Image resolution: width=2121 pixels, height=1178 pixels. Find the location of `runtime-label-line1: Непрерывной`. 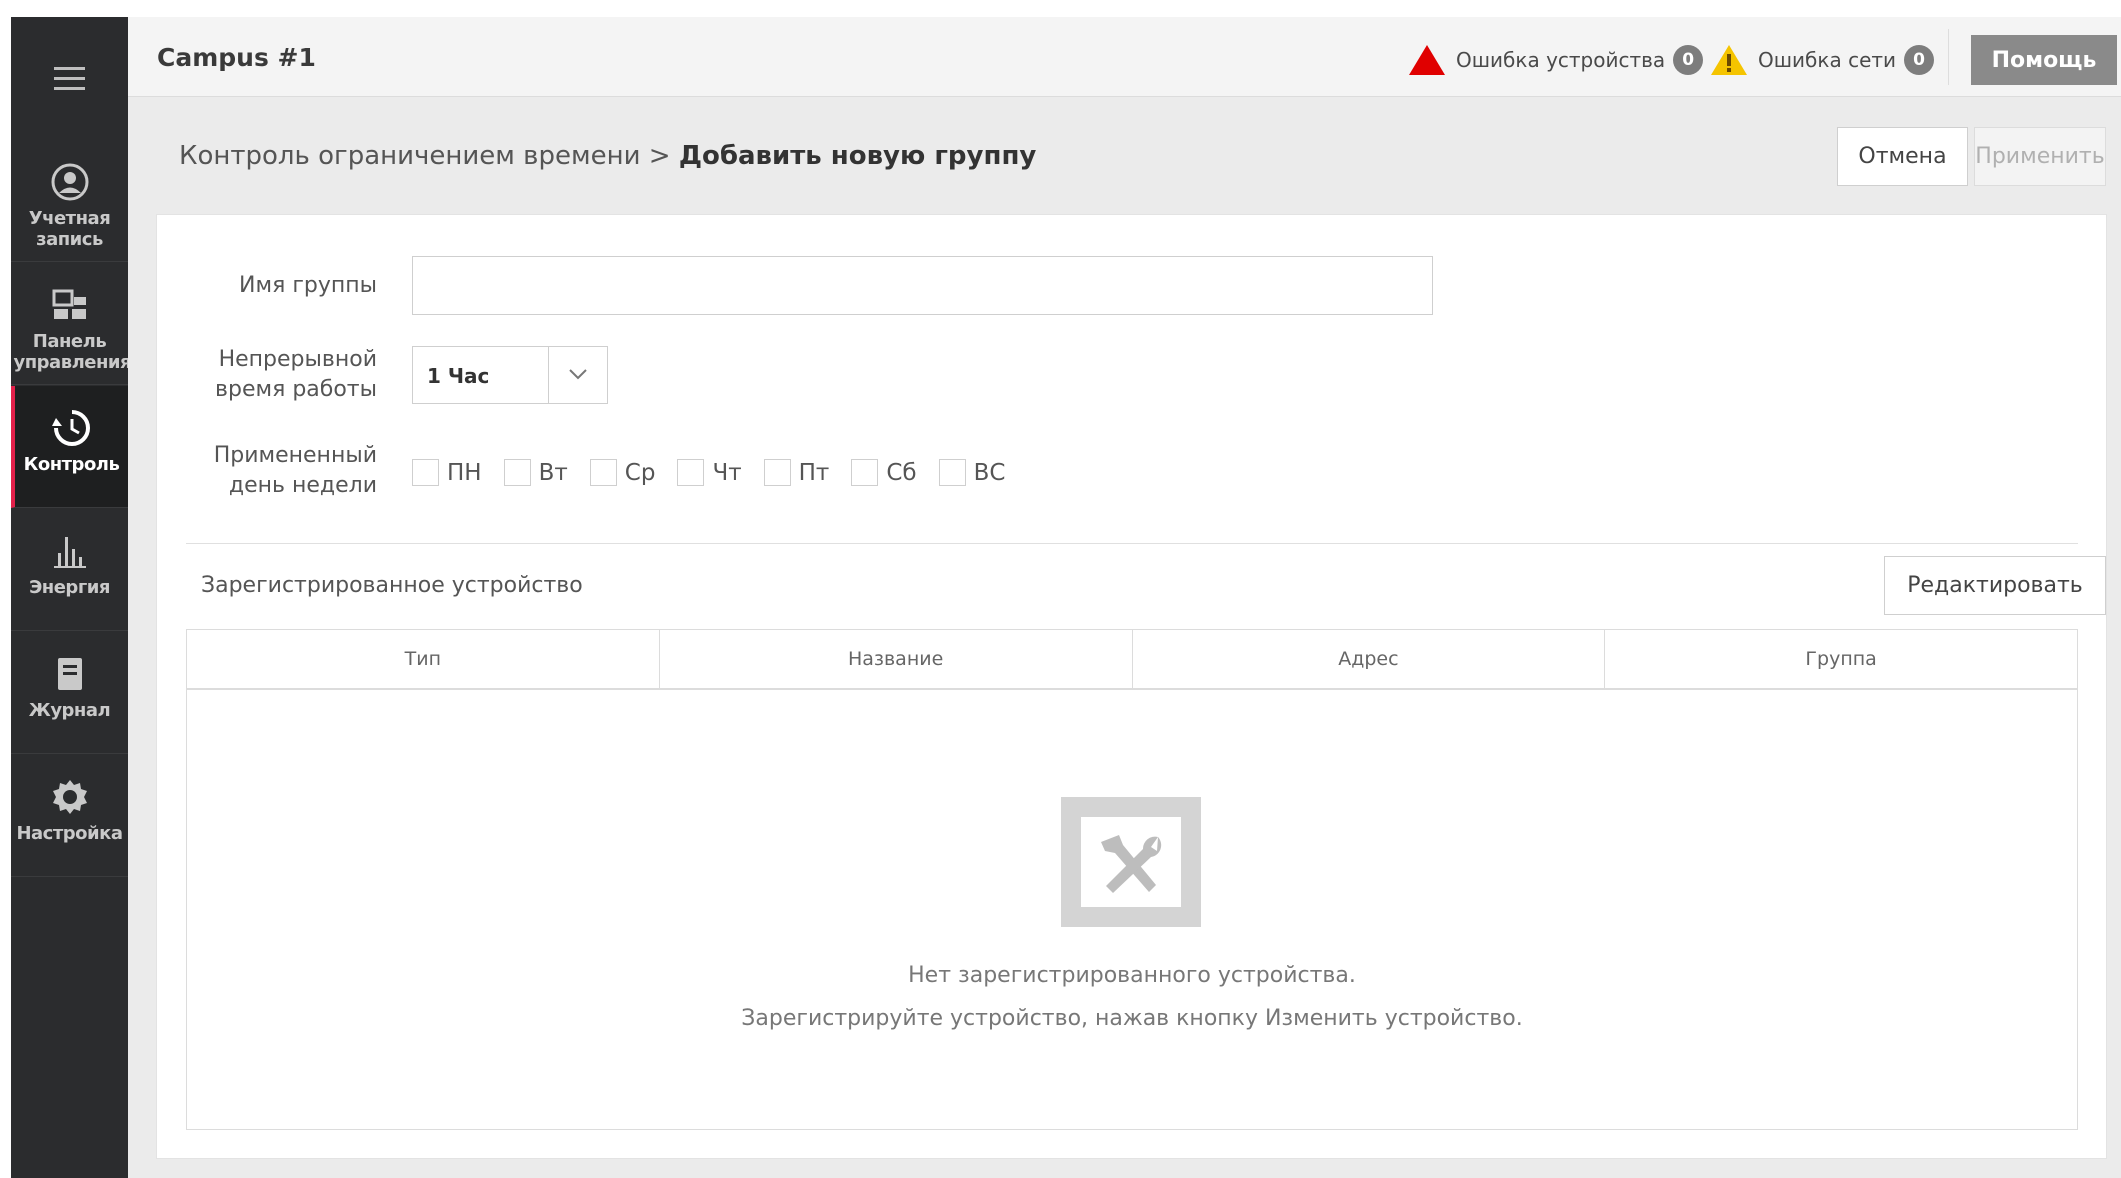

runtime-label-line1: Непрерывной is located at coordinates (297, 359).